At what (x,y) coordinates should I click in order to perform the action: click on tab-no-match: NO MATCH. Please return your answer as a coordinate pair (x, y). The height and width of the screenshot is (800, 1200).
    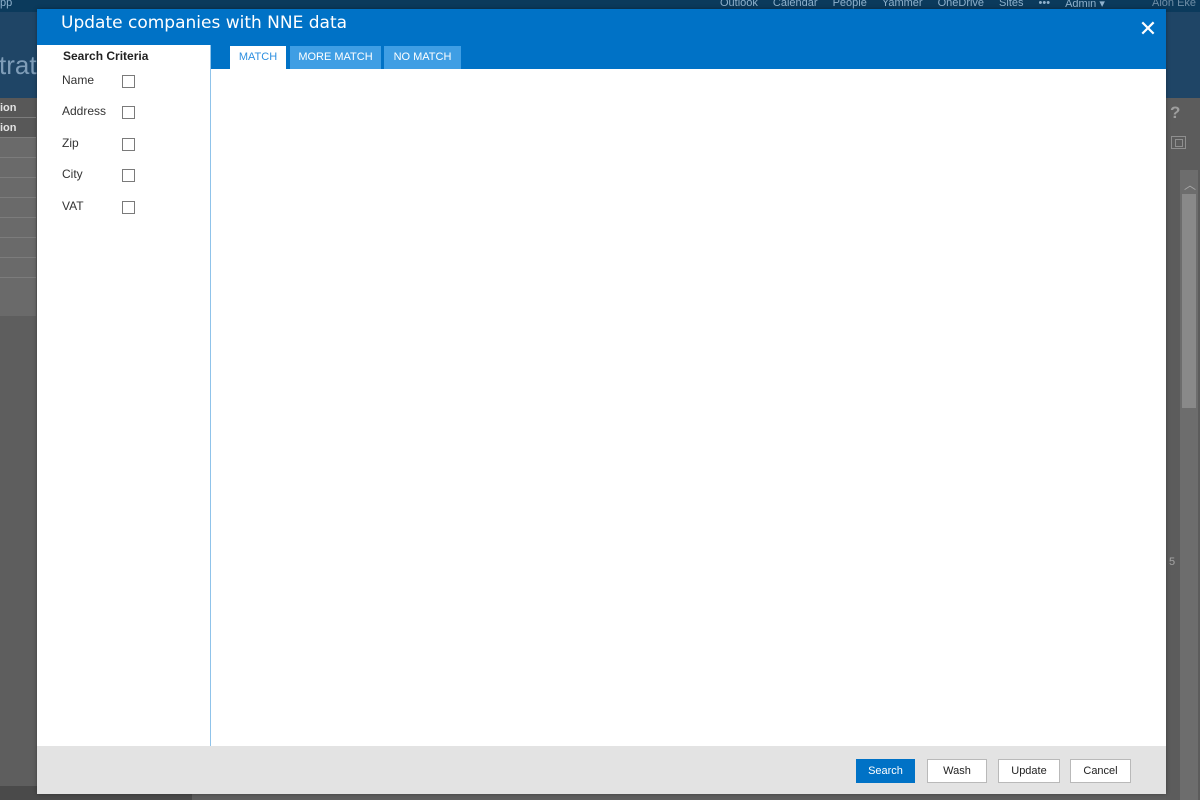
    Looking at the image, I should click on (422, 57).